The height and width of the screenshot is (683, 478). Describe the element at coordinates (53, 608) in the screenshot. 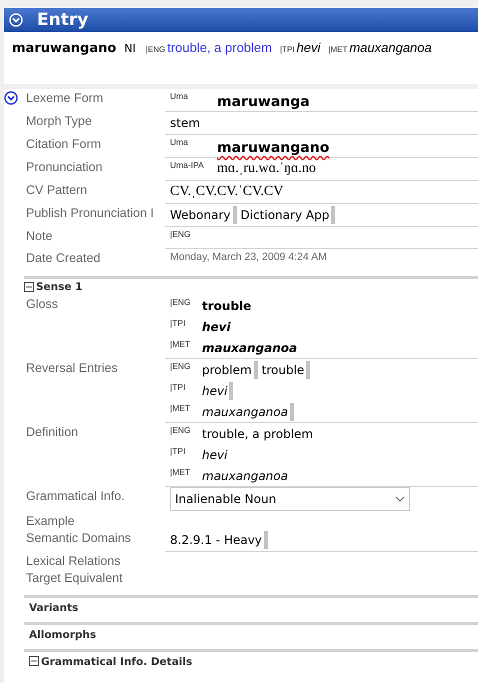

I see `section-title: Variants` at that location.